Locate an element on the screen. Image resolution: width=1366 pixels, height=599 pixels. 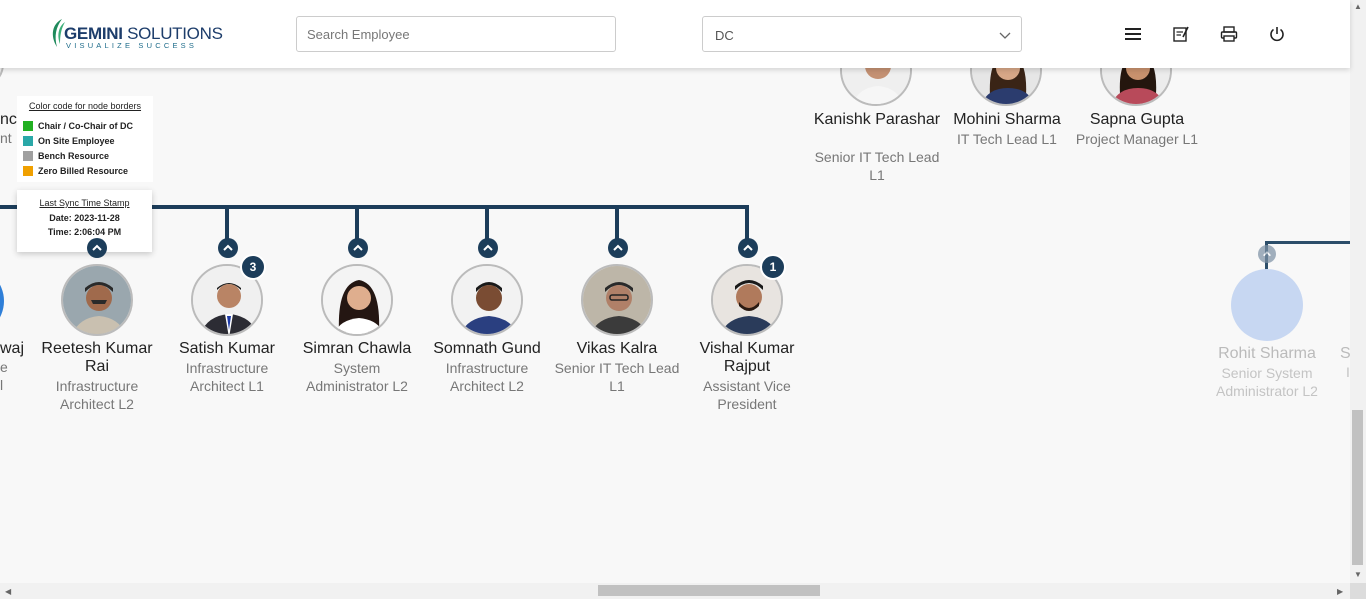
partial-left-name: nc is located at coordinates (8, 119).